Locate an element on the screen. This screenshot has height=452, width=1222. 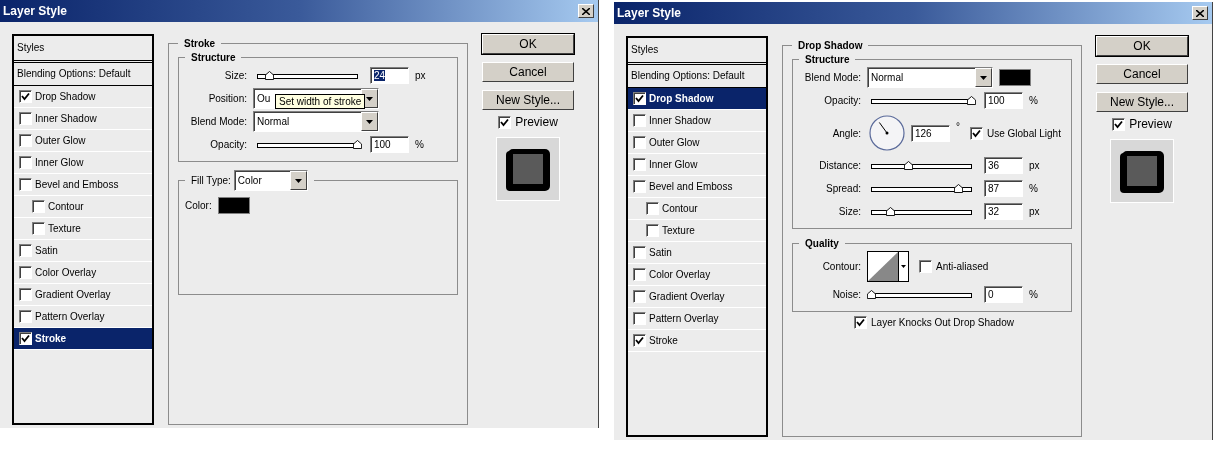
group-title: Structure is located at coordinates (827, 59).